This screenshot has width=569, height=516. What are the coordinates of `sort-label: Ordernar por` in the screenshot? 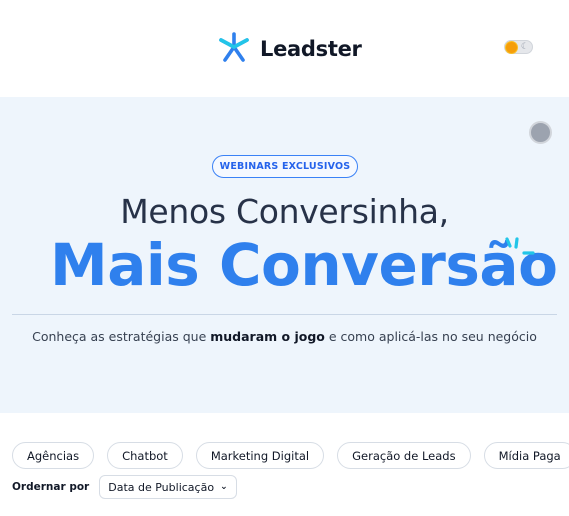 It's located at (51, 487).